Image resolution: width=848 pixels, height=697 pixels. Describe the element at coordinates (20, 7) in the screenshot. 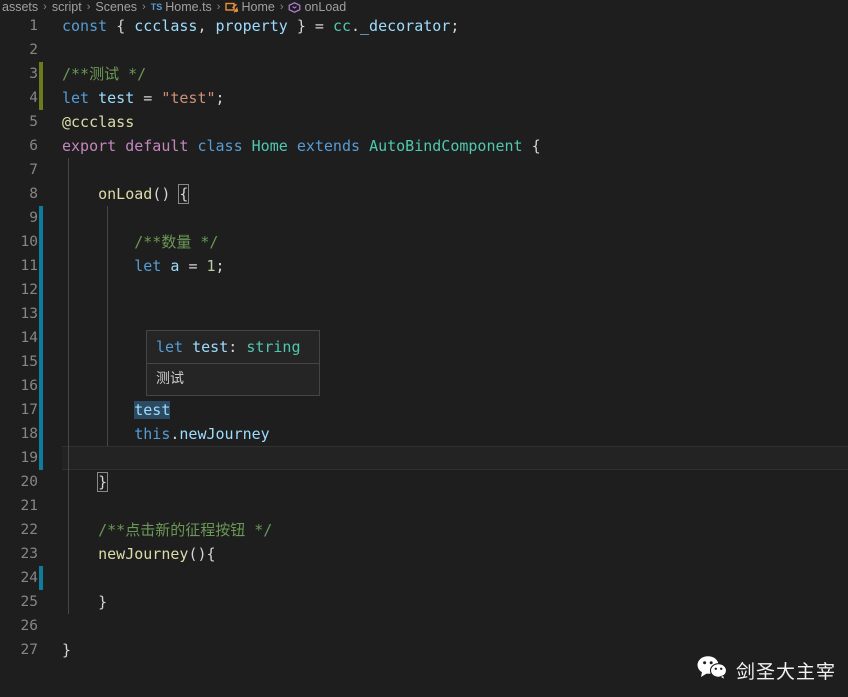

I see `breadcrumb-item-assets: assets` at that location.